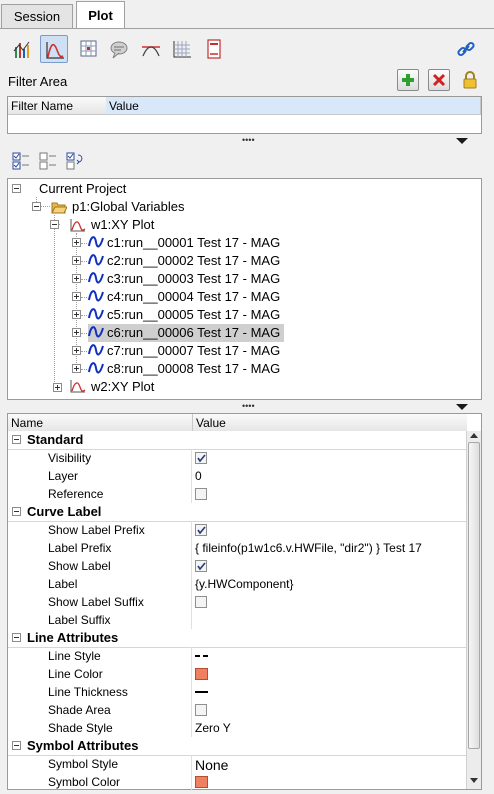 The height and width of the screenshot is (794, 494). Describe the element at coordinates (474, 435) in the screenshot. I see `scroll-up-icon` at that location.